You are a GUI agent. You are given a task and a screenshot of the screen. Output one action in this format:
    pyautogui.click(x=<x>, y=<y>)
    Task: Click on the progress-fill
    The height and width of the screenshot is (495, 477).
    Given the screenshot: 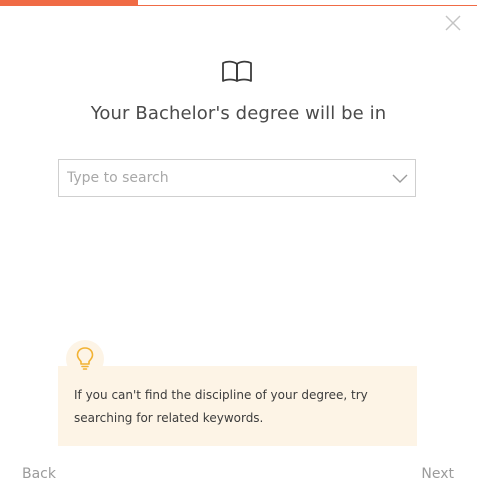 What is the action you would take?
    pyautogui.click(x=69, y=3)
    